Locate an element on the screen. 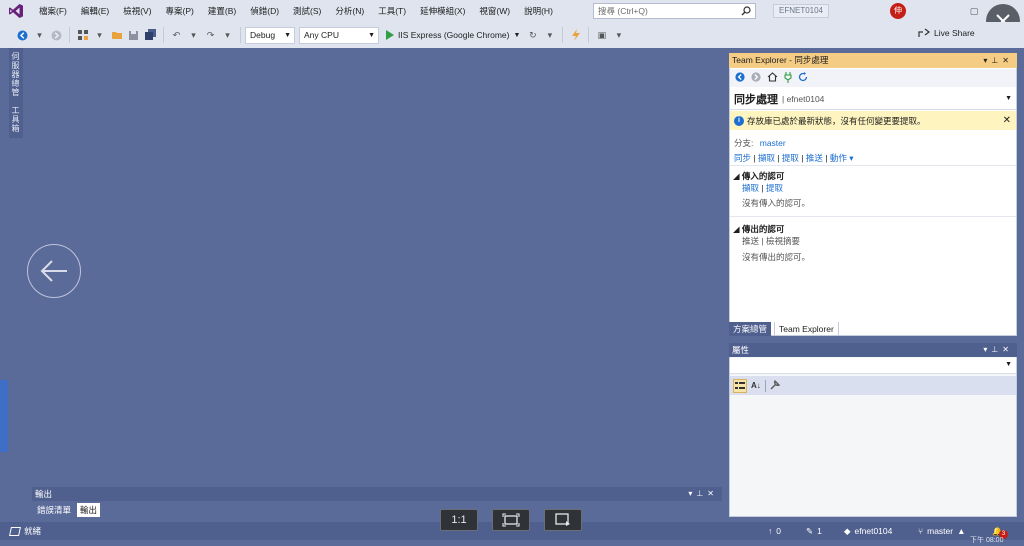  panel-title: Team Explorer - 同步處理 is located at coordinates (780, 60).